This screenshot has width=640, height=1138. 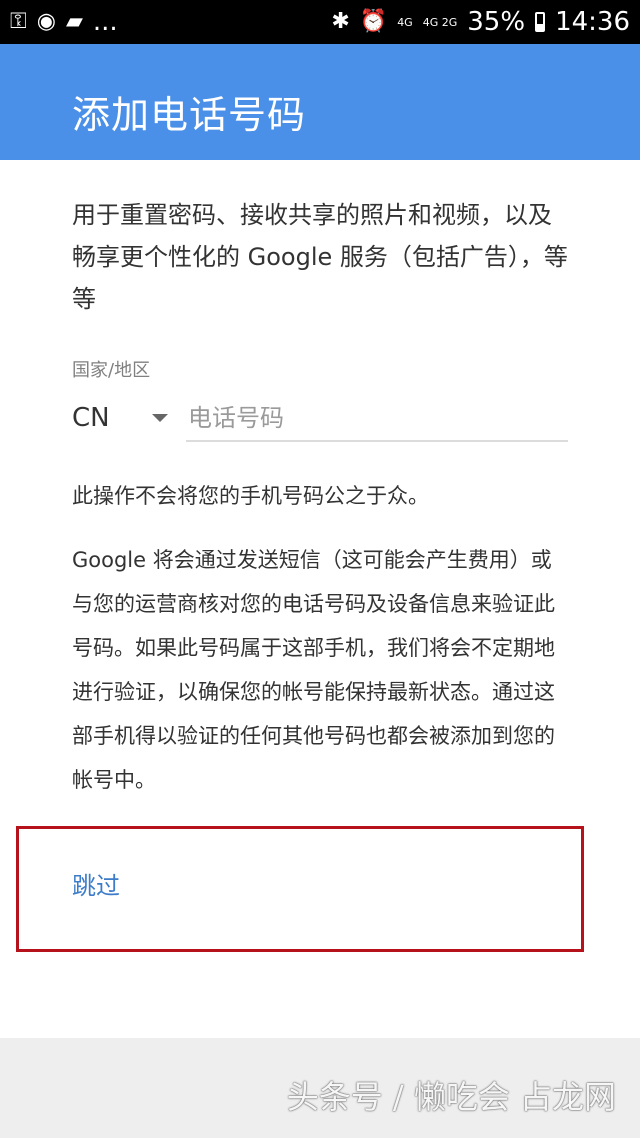 What do you see at coordinates (320, 22) in the screenshot?
I see `status-bar: ⚿ ◉ ▰ ... ✱ ⏰ 4G 4G 2G 35% 14:36` at bounding box center [320, 22].